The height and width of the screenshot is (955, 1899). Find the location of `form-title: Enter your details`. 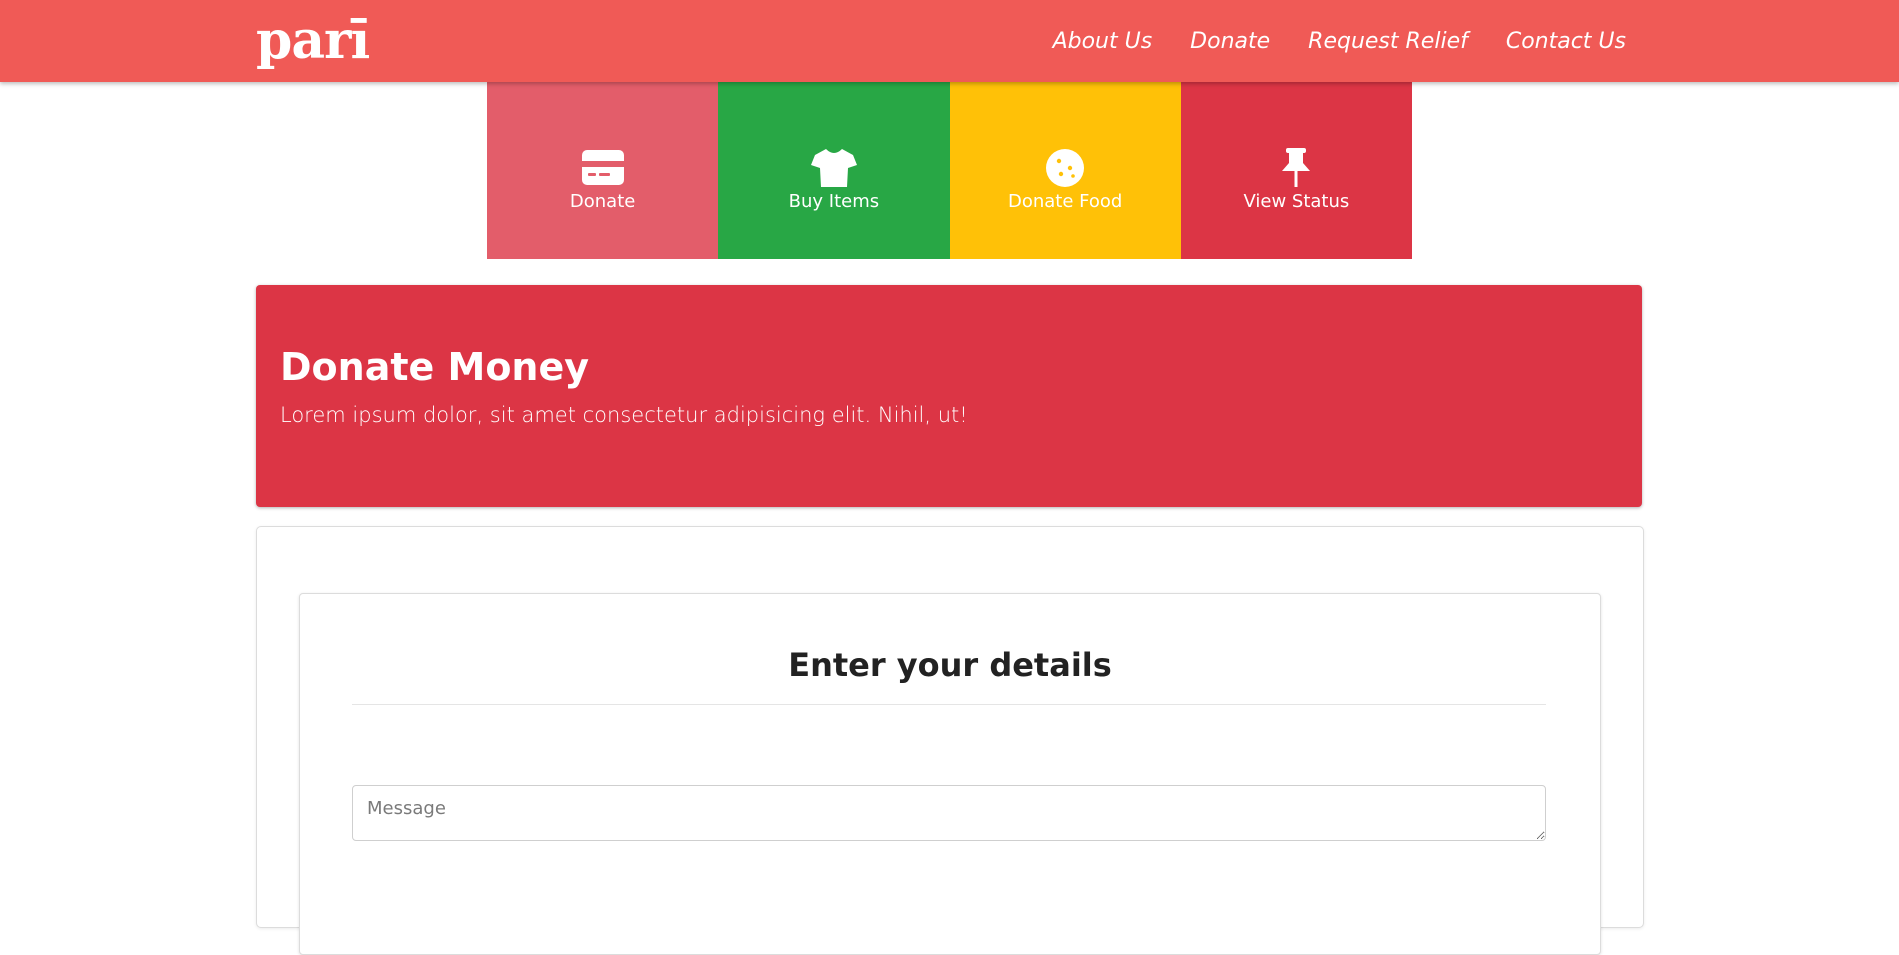

form-title: Enter your details is located at coordinates (950, 665).